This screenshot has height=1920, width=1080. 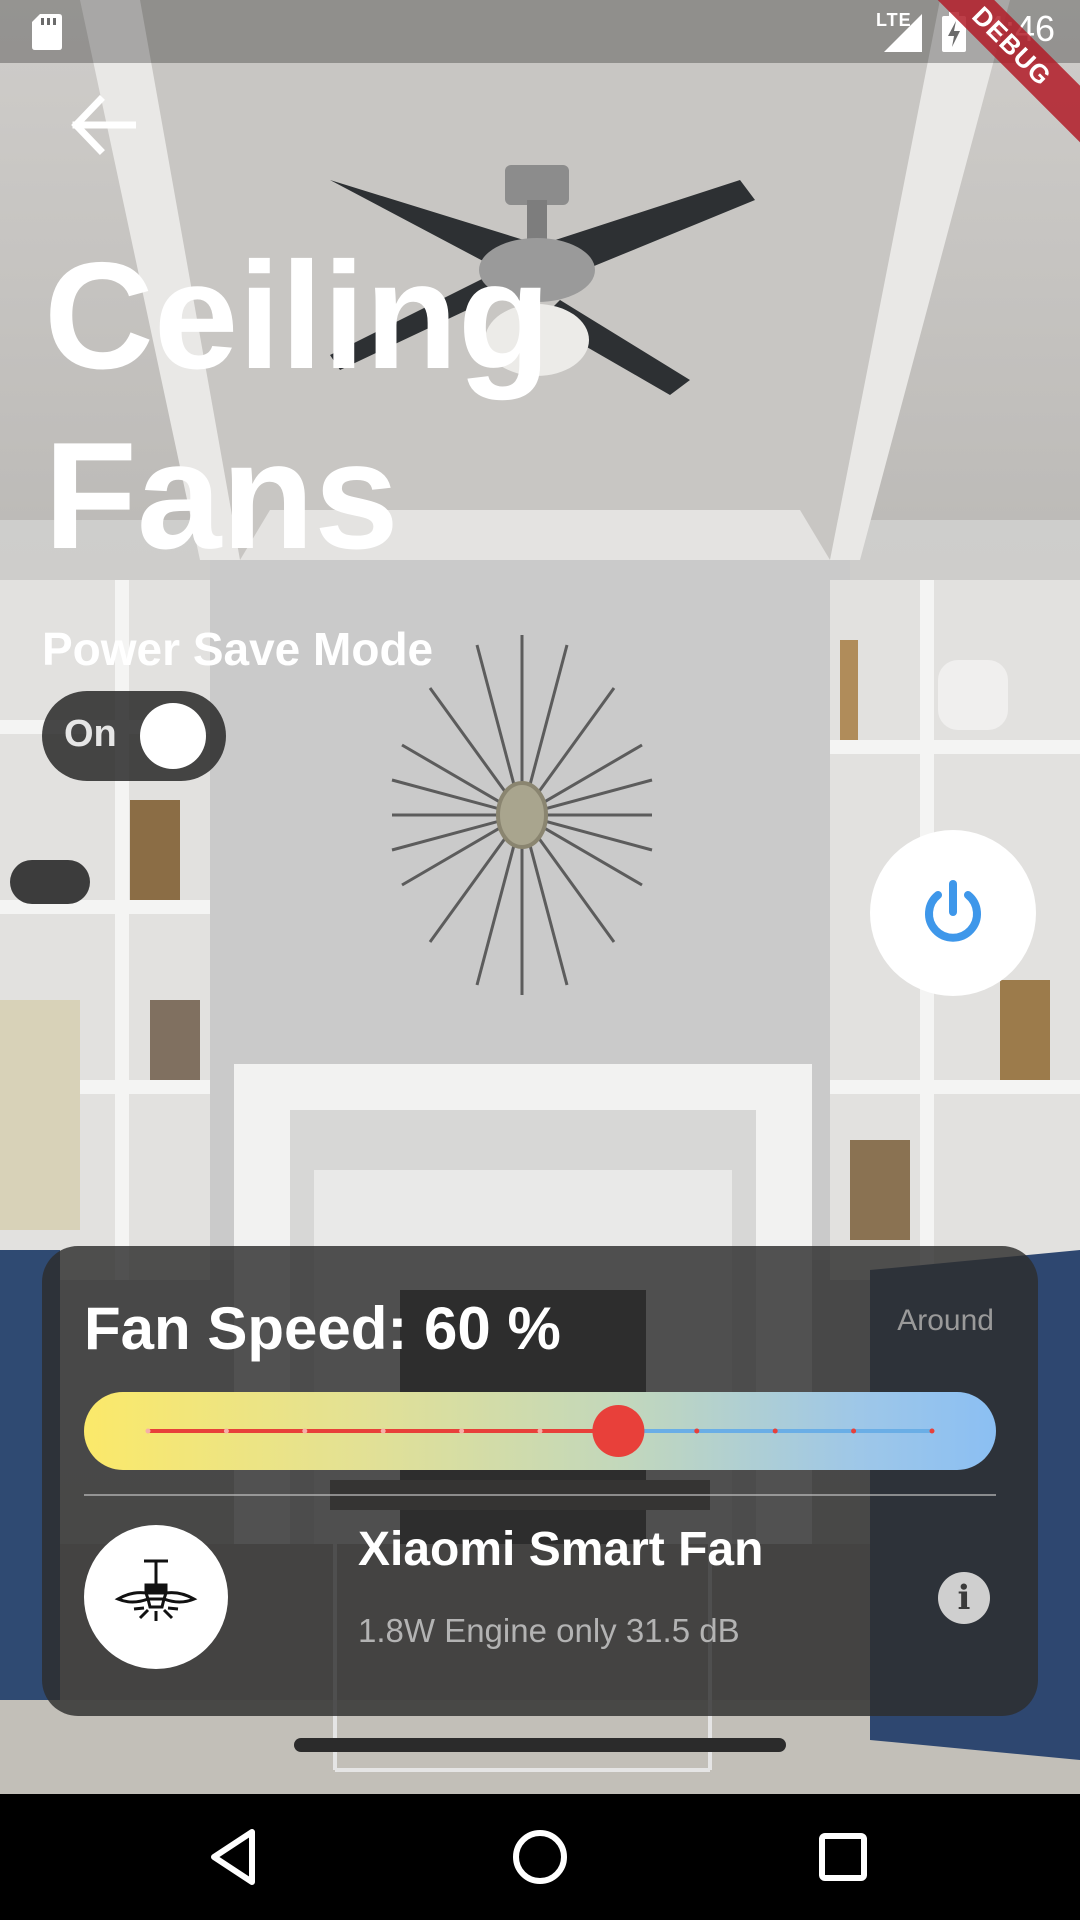 I want to click on power-save-toggle: On, so click(x=134, y=736).